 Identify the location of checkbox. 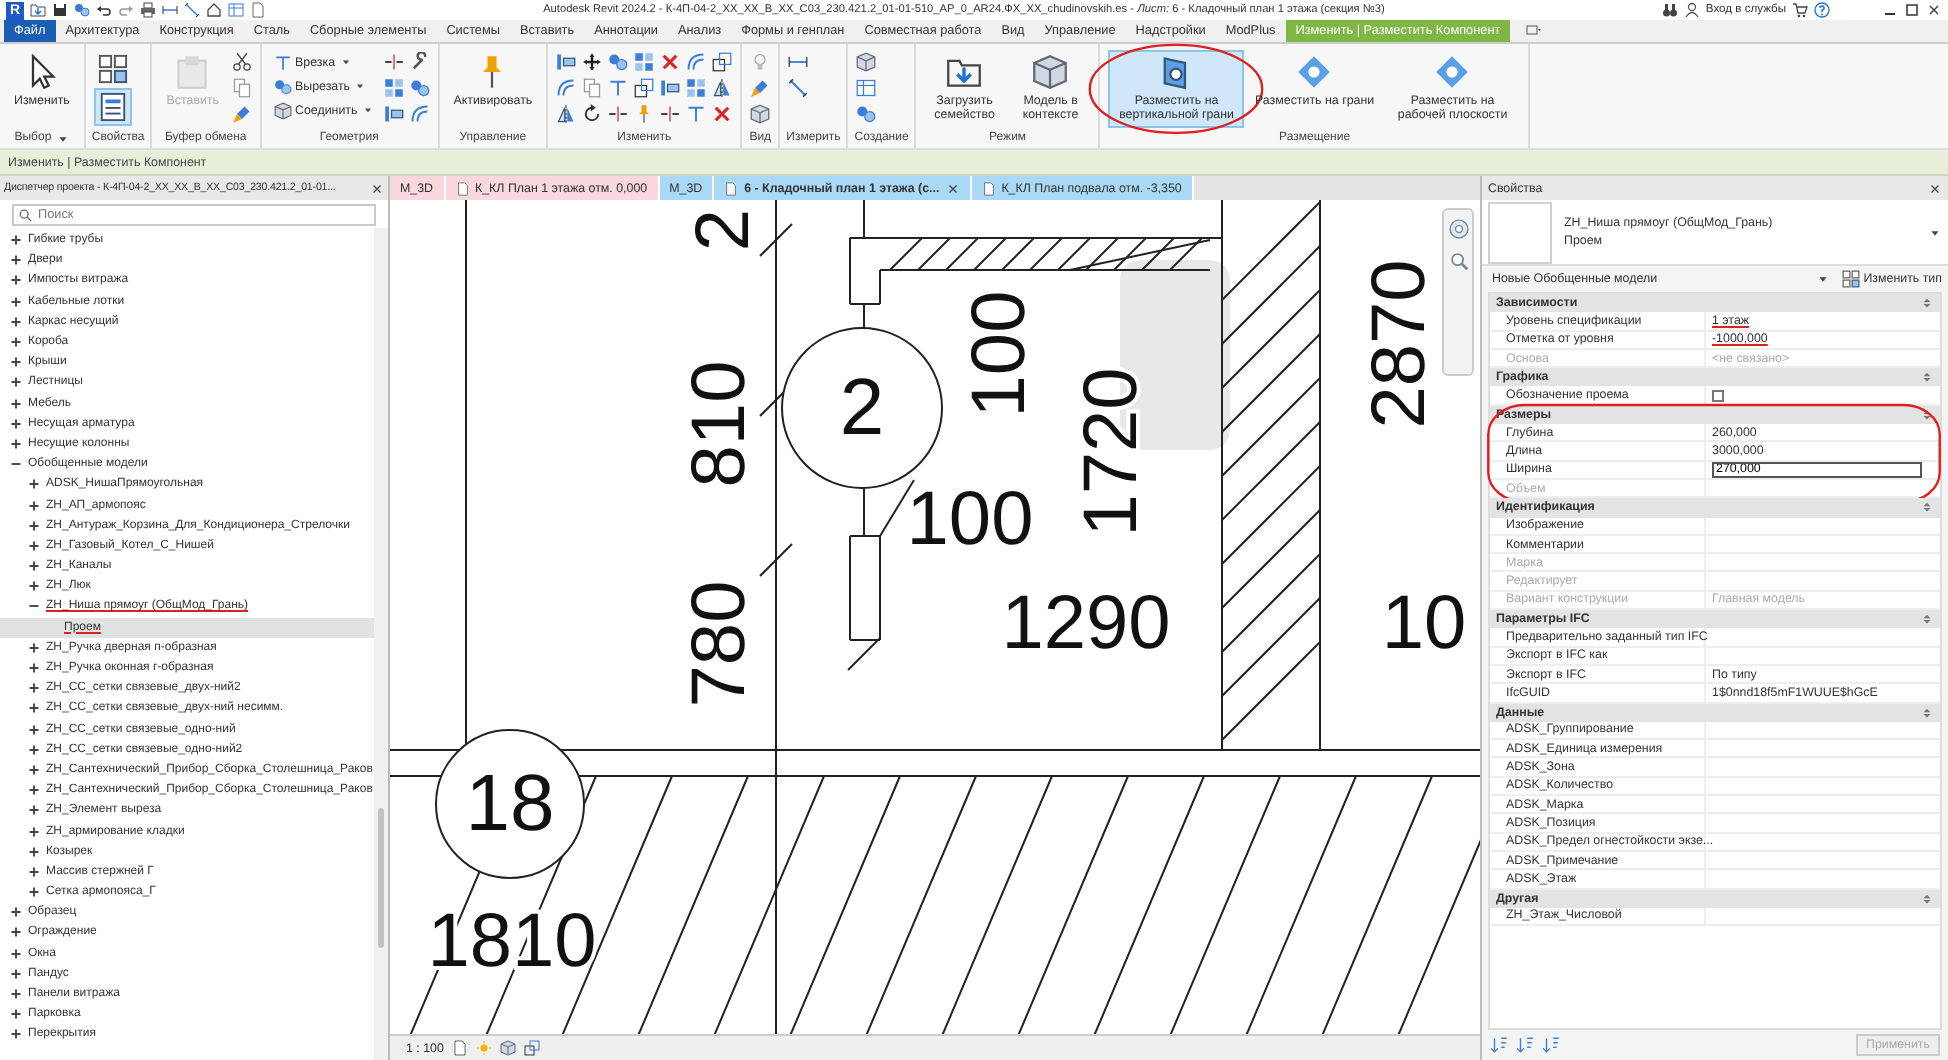
(1718, 395).